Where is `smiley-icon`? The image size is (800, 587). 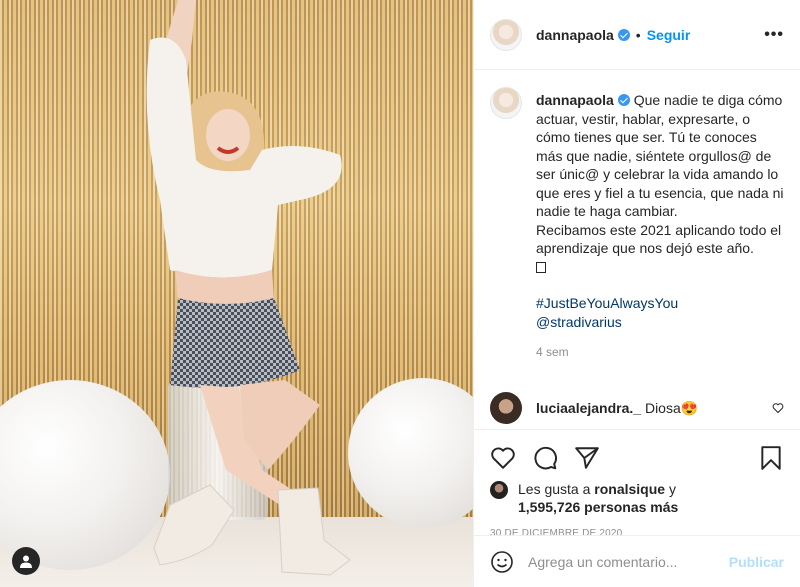 smiley-icon is located at coordinates (502, 562).